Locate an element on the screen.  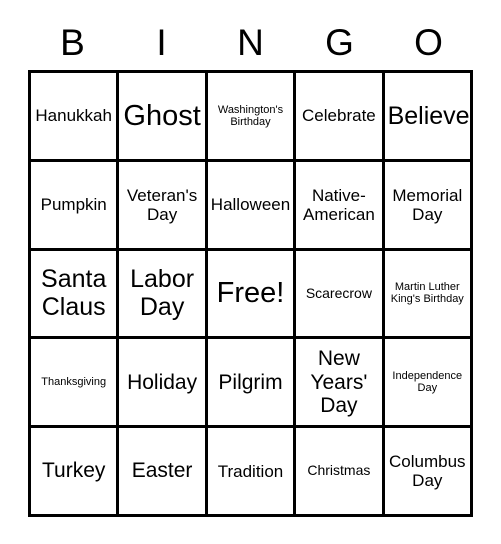
bingo-cell-label: Christmas is located at coordinates (339, 470).